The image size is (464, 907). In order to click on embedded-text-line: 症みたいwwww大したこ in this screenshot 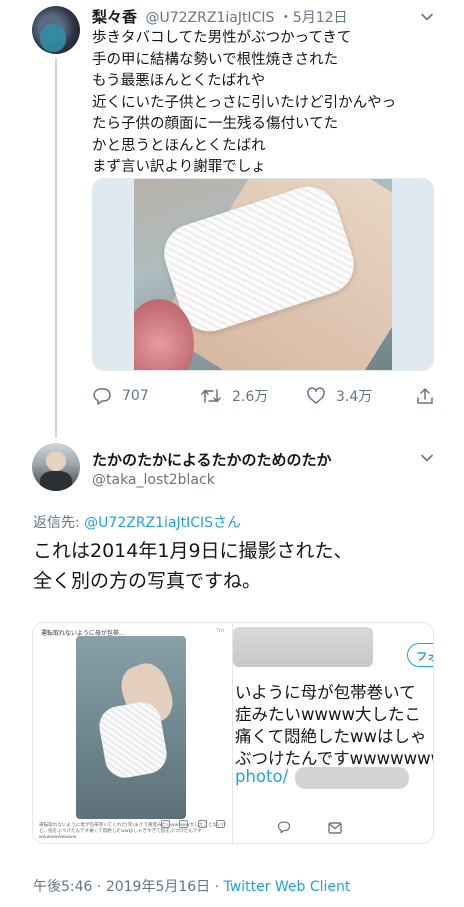, I will do `click(328, 714)`.